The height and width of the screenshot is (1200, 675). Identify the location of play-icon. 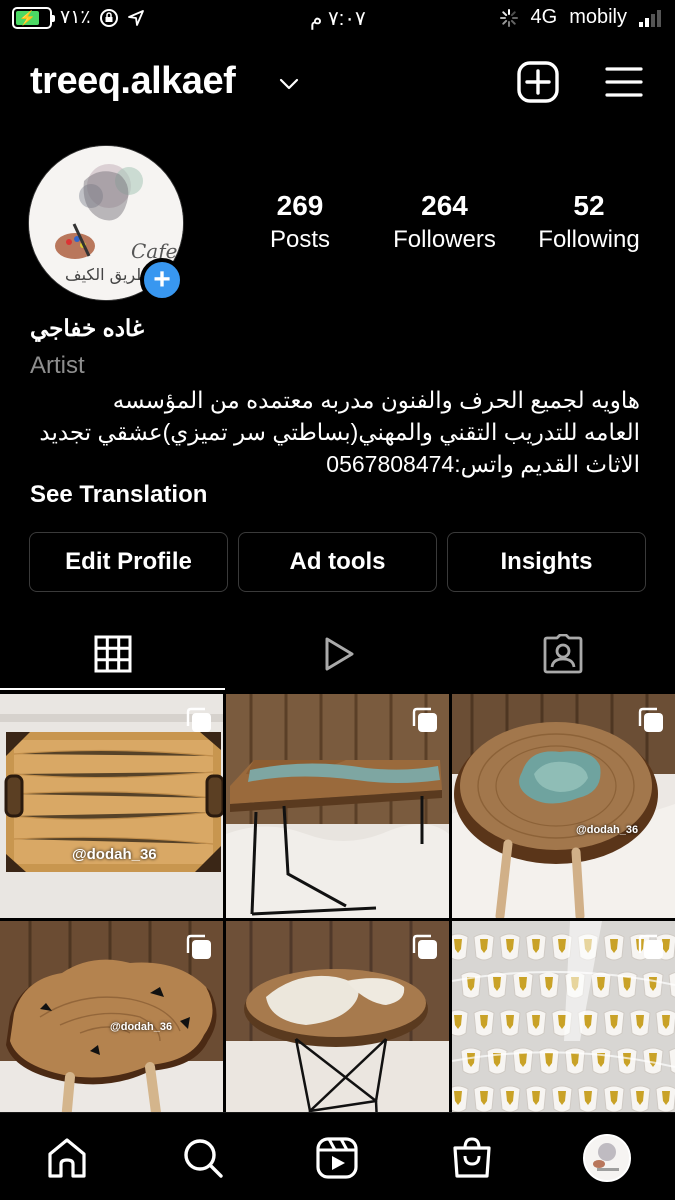
(339, 654).